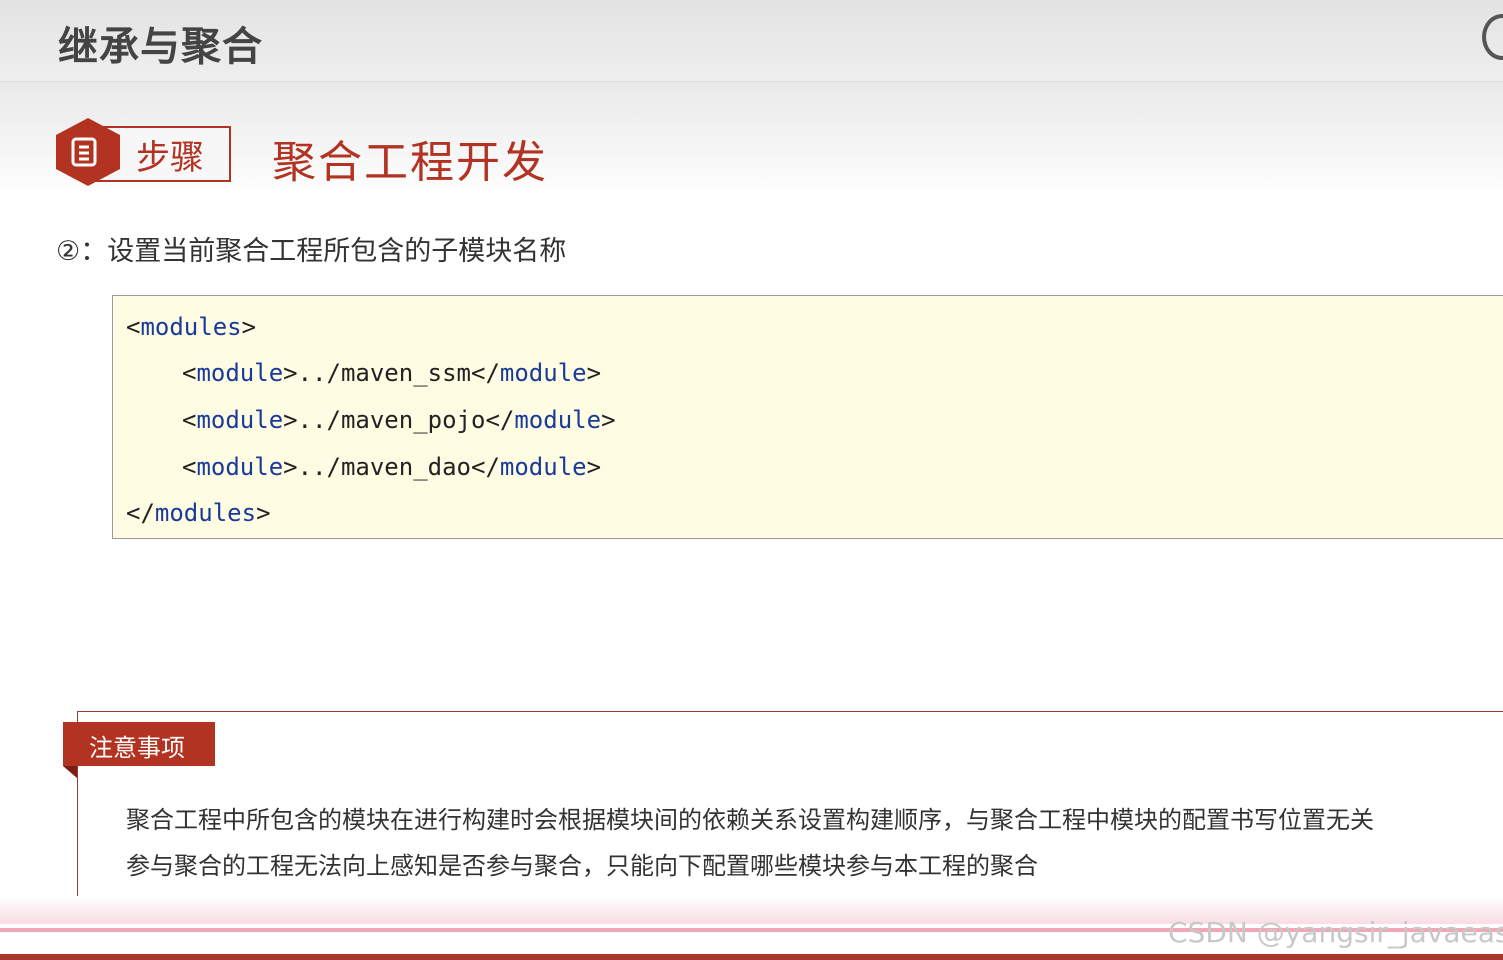  Describe the element at coordinates (582, 866) in the screenshot. I see `note-line: 参与聚合的工程无法向上感知是否参与聚合，只能向下配置哪些模块参与本工程的聚合` at that location.